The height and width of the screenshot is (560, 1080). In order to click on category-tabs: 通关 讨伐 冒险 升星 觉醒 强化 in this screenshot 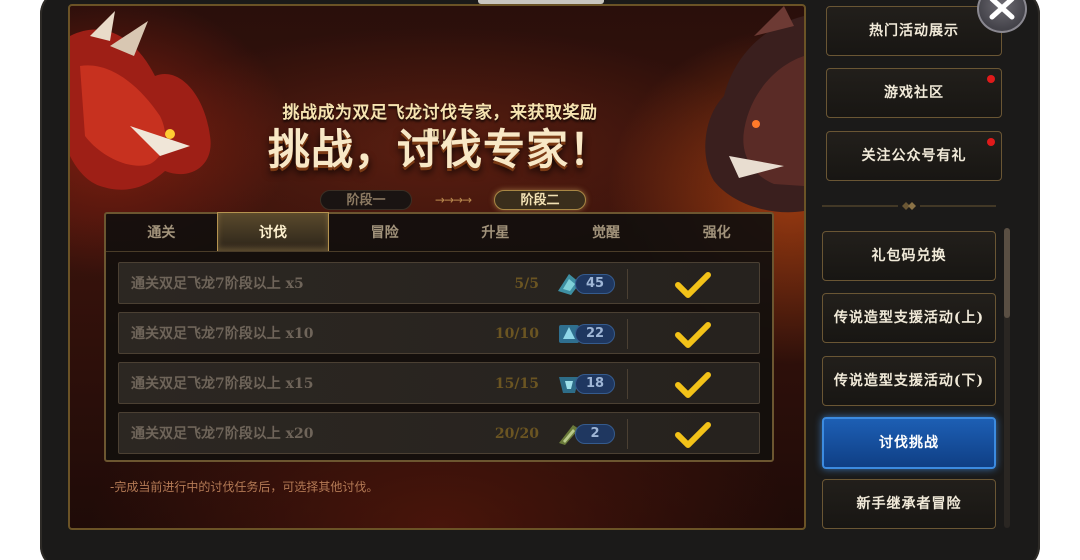, I will do `click(439, 232)`.